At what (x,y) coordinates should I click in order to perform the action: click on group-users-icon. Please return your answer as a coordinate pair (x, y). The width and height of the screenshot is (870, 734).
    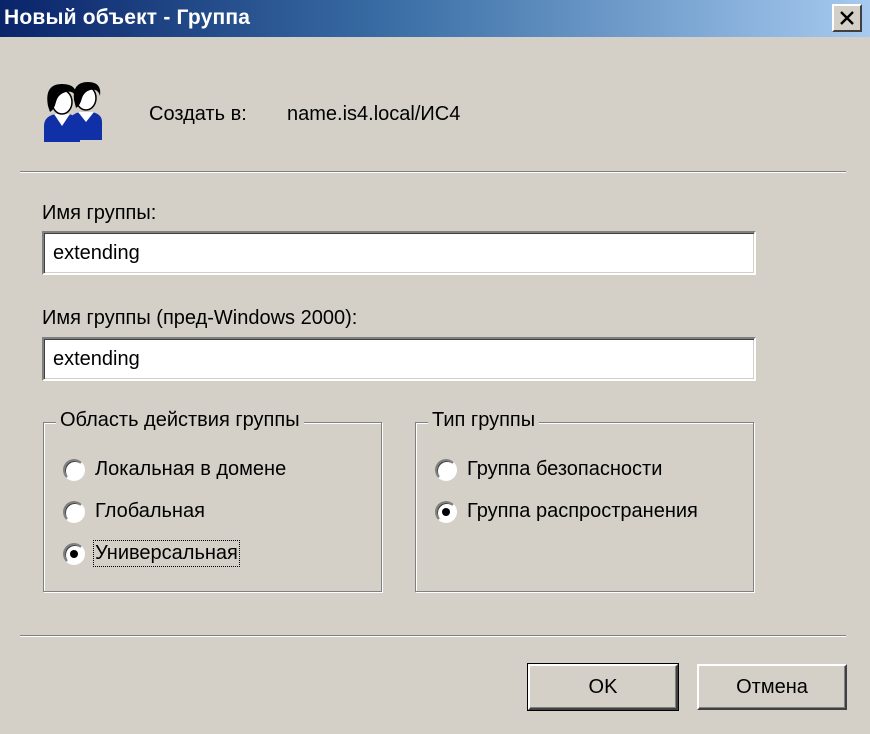
    Looking at the image, I should click on (73, 112).